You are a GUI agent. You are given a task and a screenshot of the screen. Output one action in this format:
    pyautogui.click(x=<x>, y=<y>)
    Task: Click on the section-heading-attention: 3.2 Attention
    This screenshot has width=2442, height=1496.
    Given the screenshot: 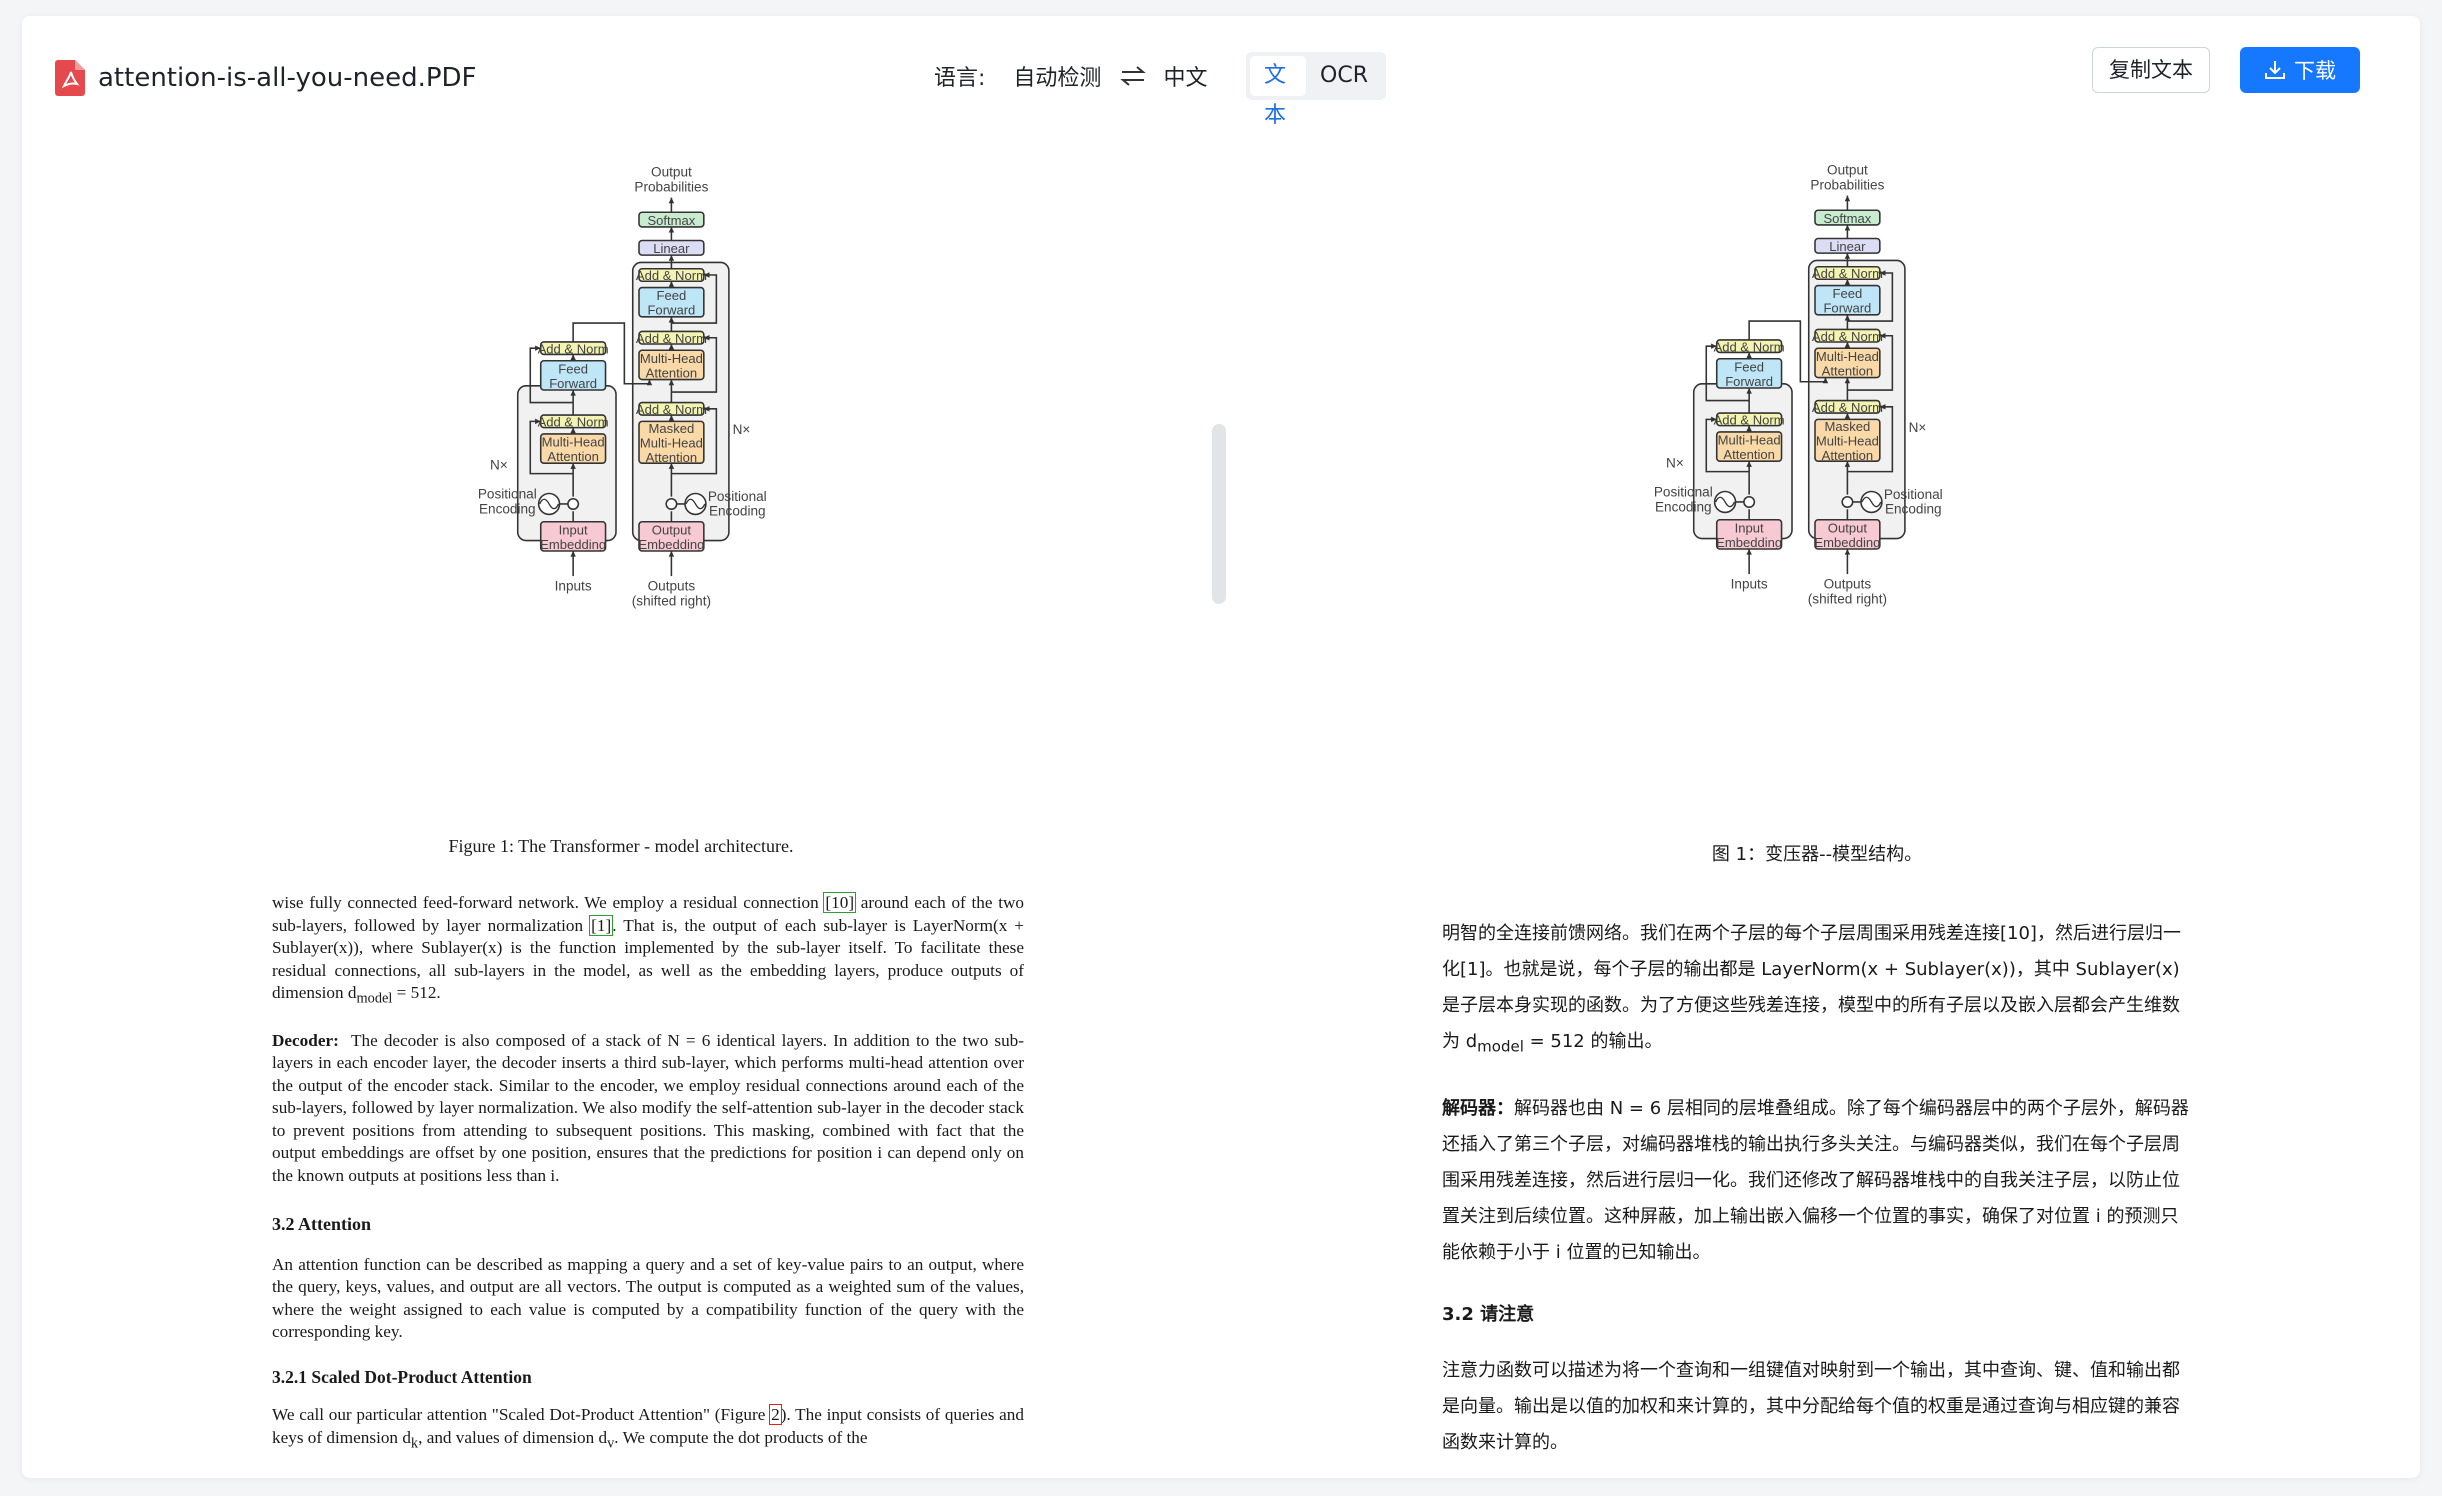 What is the action you would take?
    pyautogui.click(x=321, y=1224)
    